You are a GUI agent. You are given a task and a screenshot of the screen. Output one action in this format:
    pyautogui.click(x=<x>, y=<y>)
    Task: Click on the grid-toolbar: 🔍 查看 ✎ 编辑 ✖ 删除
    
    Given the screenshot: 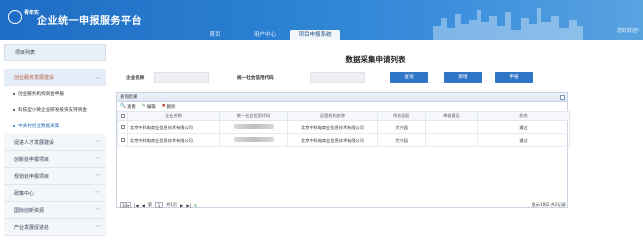 What is the action you would take?
    pyautogui.click(x=342, y=106)
    